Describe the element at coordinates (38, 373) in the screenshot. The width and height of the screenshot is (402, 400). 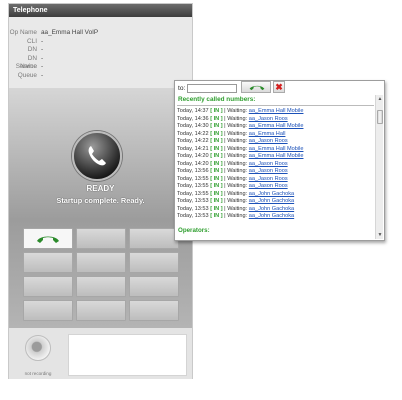
I see `record-status: not recording` at that location.